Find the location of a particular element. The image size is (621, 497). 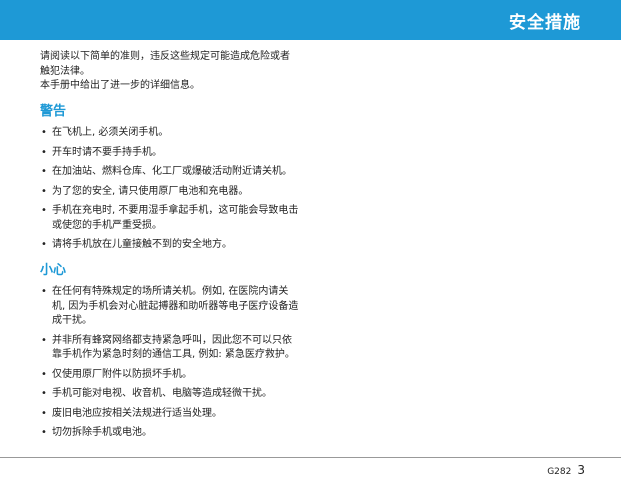

list-item: • 请将手机放在儿童接触不到的安全地方。 is located at coordinates (170, 245).